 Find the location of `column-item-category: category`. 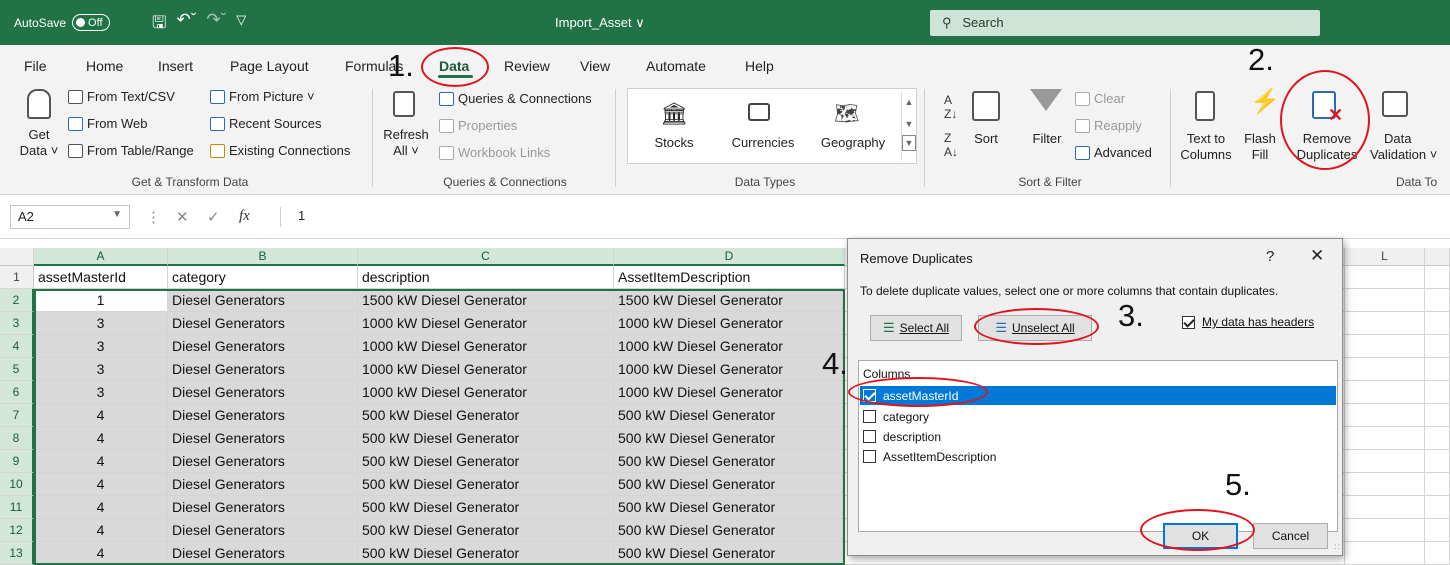

column-item-category: category is located at coordinates (1098, 416).